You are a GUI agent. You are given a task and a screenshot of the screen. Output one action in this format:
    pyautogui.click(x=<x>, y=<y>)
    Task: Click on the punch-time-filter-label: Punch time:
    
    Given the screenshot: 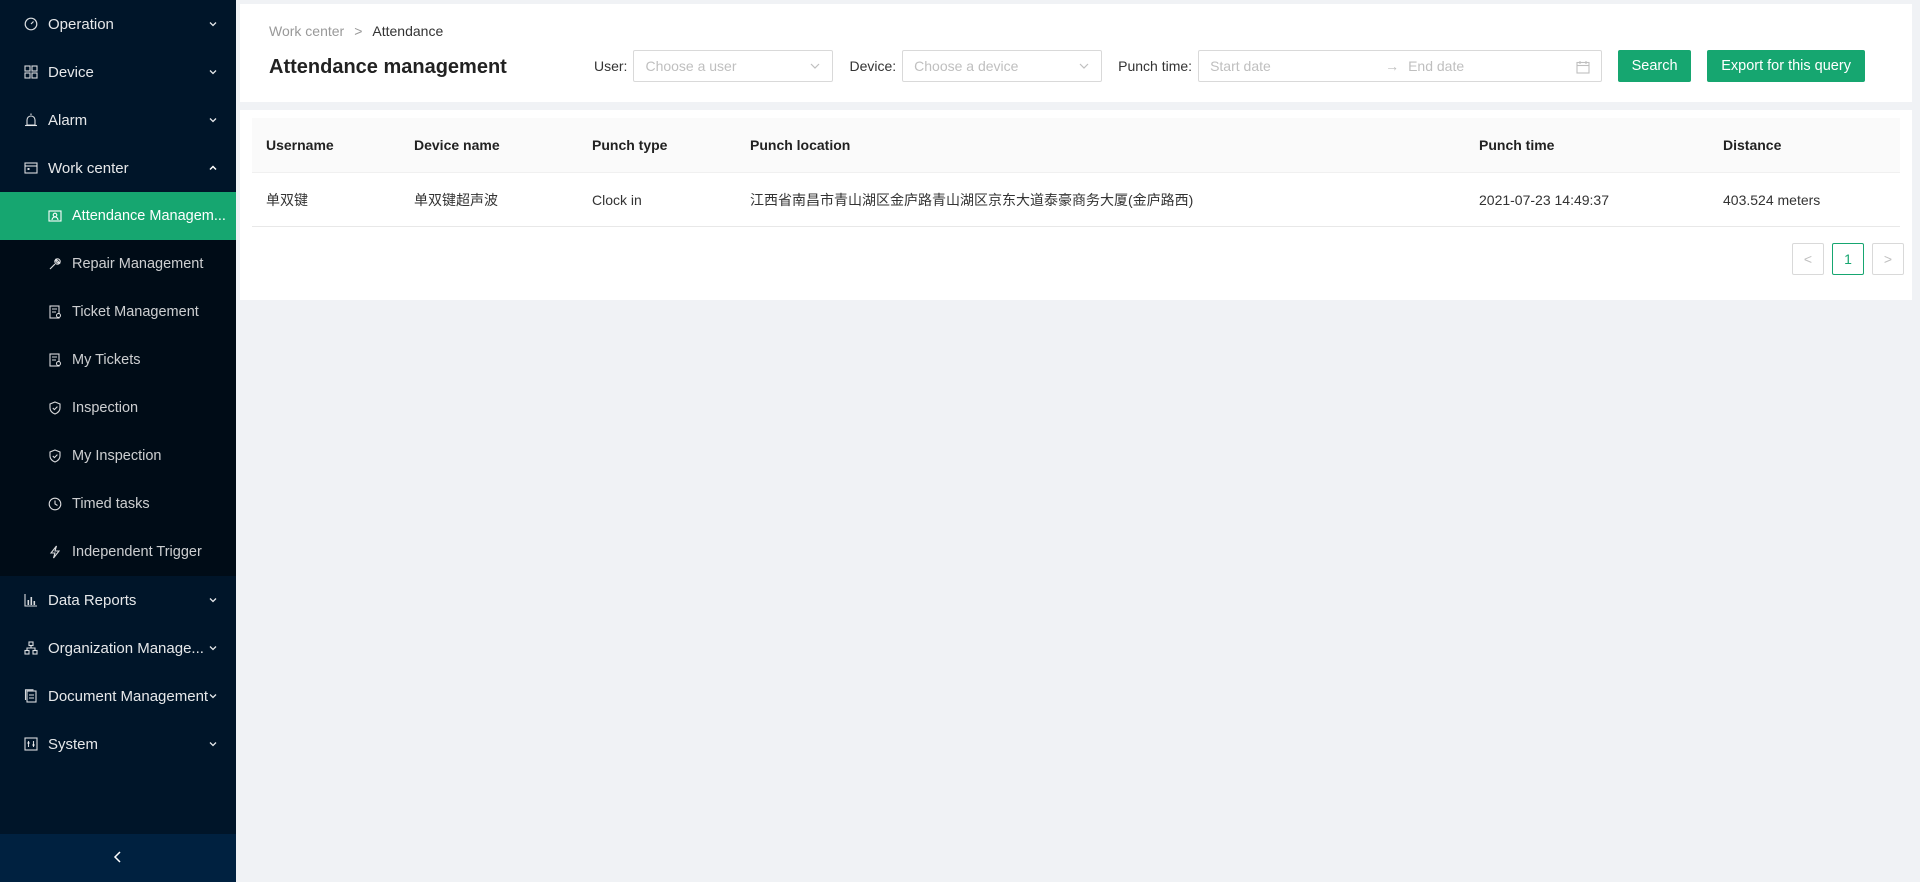 What is the action you would take?
    pyautogui.click(x=1155, y=66)
    